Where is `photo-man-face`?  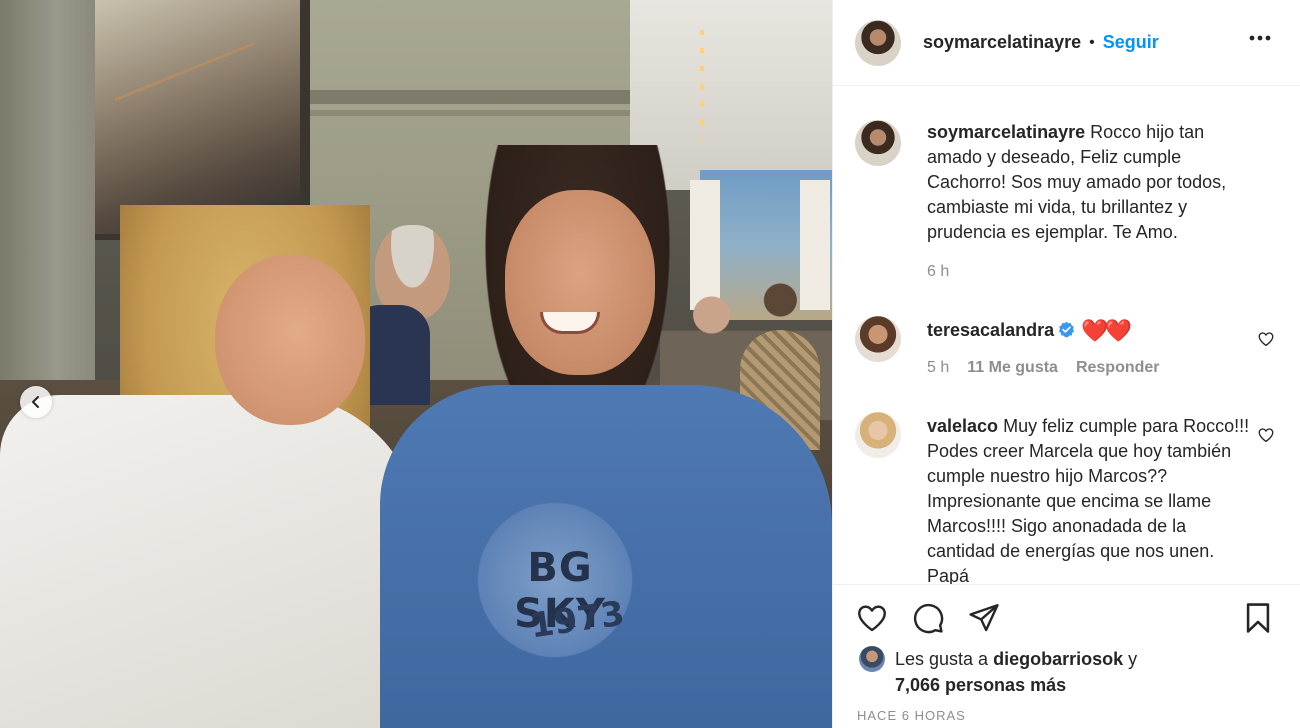 photo-man-face is located at coordinates (580, 282).